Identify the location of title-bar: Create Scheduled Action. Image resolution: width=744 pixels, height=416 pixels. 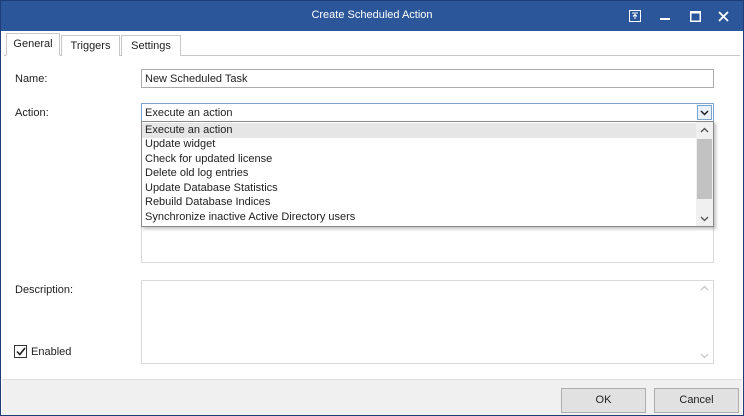
(372, 16).